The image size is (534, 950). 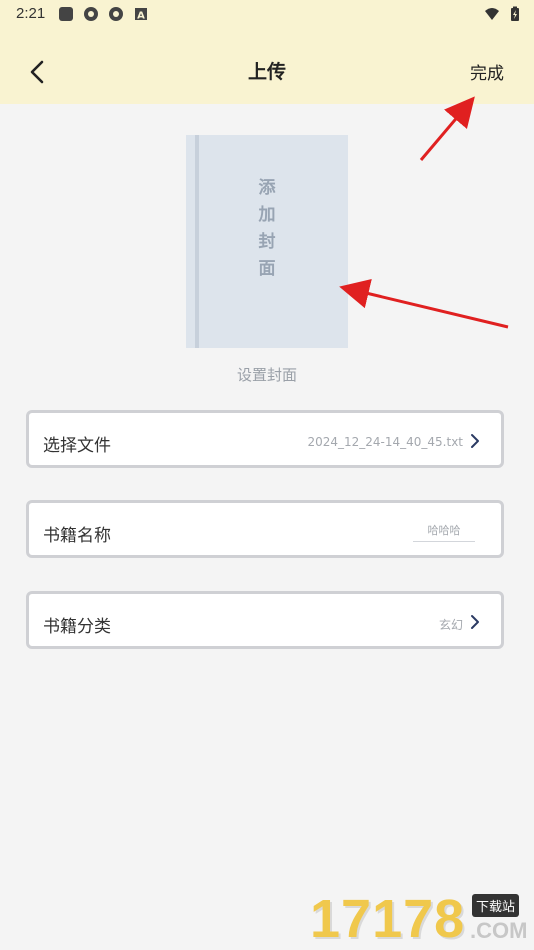 What do you see at coordinates (496, 905) in the screenshot?
I see `watermark-tag: 下载站` at bounding box center [496, 905].